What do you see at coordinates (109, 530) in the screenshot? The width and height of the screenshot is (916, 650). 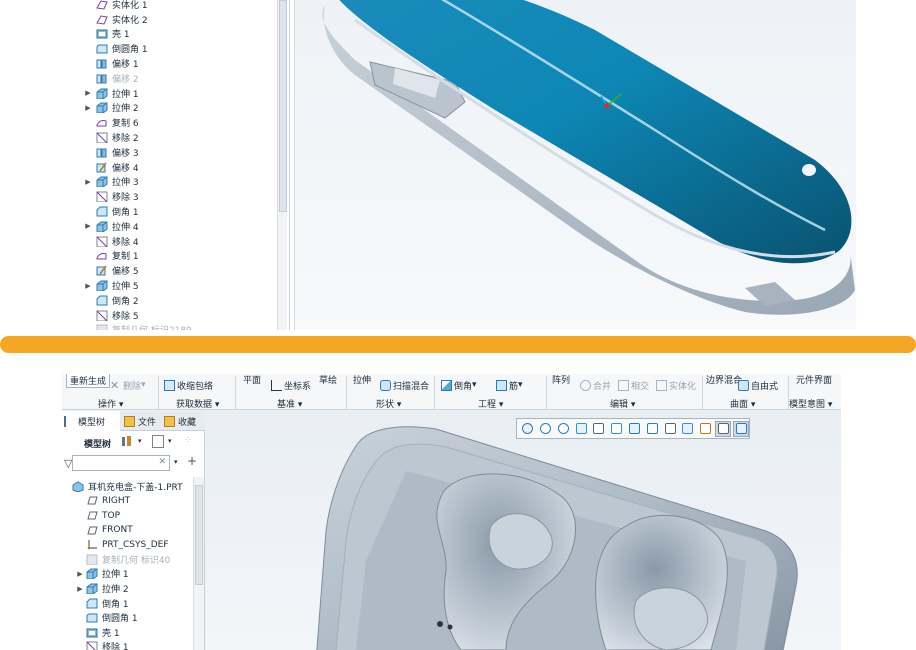 I see `tree-item: FRONT` at bounding box center [109, 530].